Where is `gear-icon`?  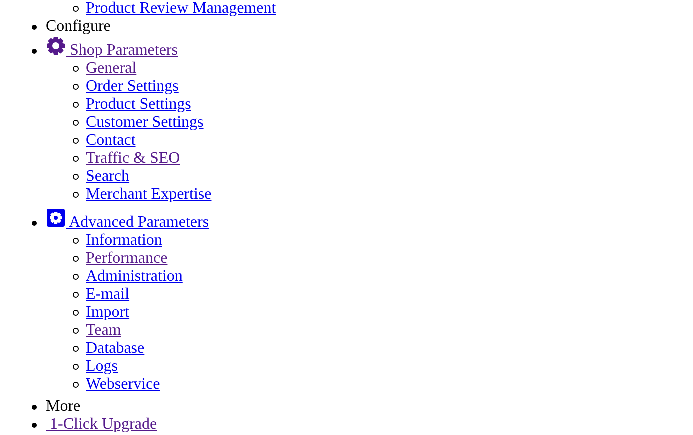 gear-icon is located at coordinates (56, 46).